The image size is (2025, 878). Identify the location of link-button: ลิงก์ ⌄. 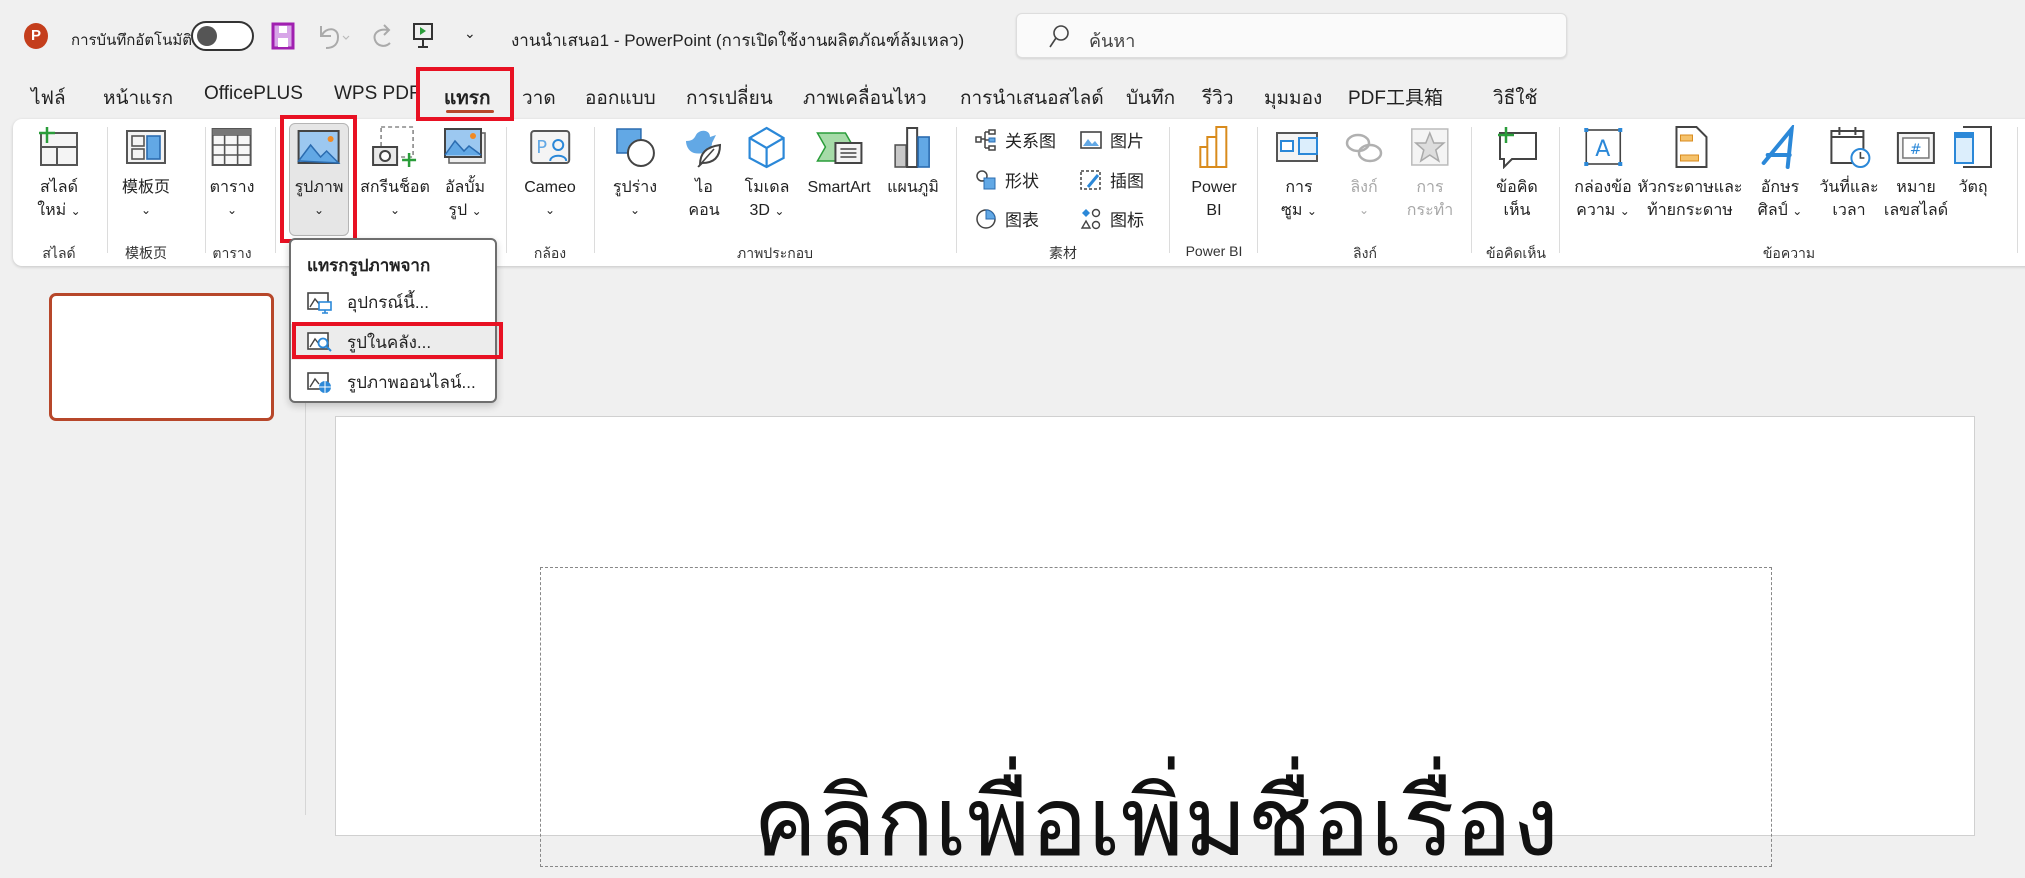
(1364, 173).